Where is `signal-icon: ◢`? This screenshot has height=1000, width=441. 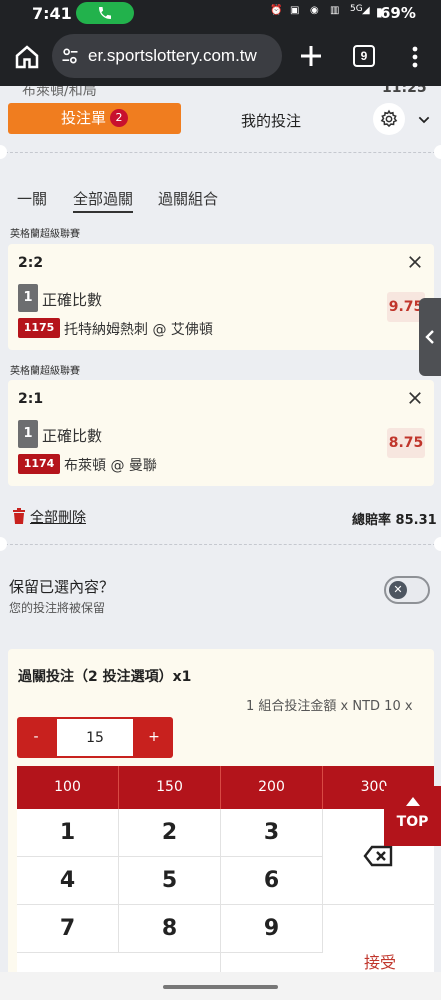
signal-icon: ◢ is located at coordinates (366, 10).